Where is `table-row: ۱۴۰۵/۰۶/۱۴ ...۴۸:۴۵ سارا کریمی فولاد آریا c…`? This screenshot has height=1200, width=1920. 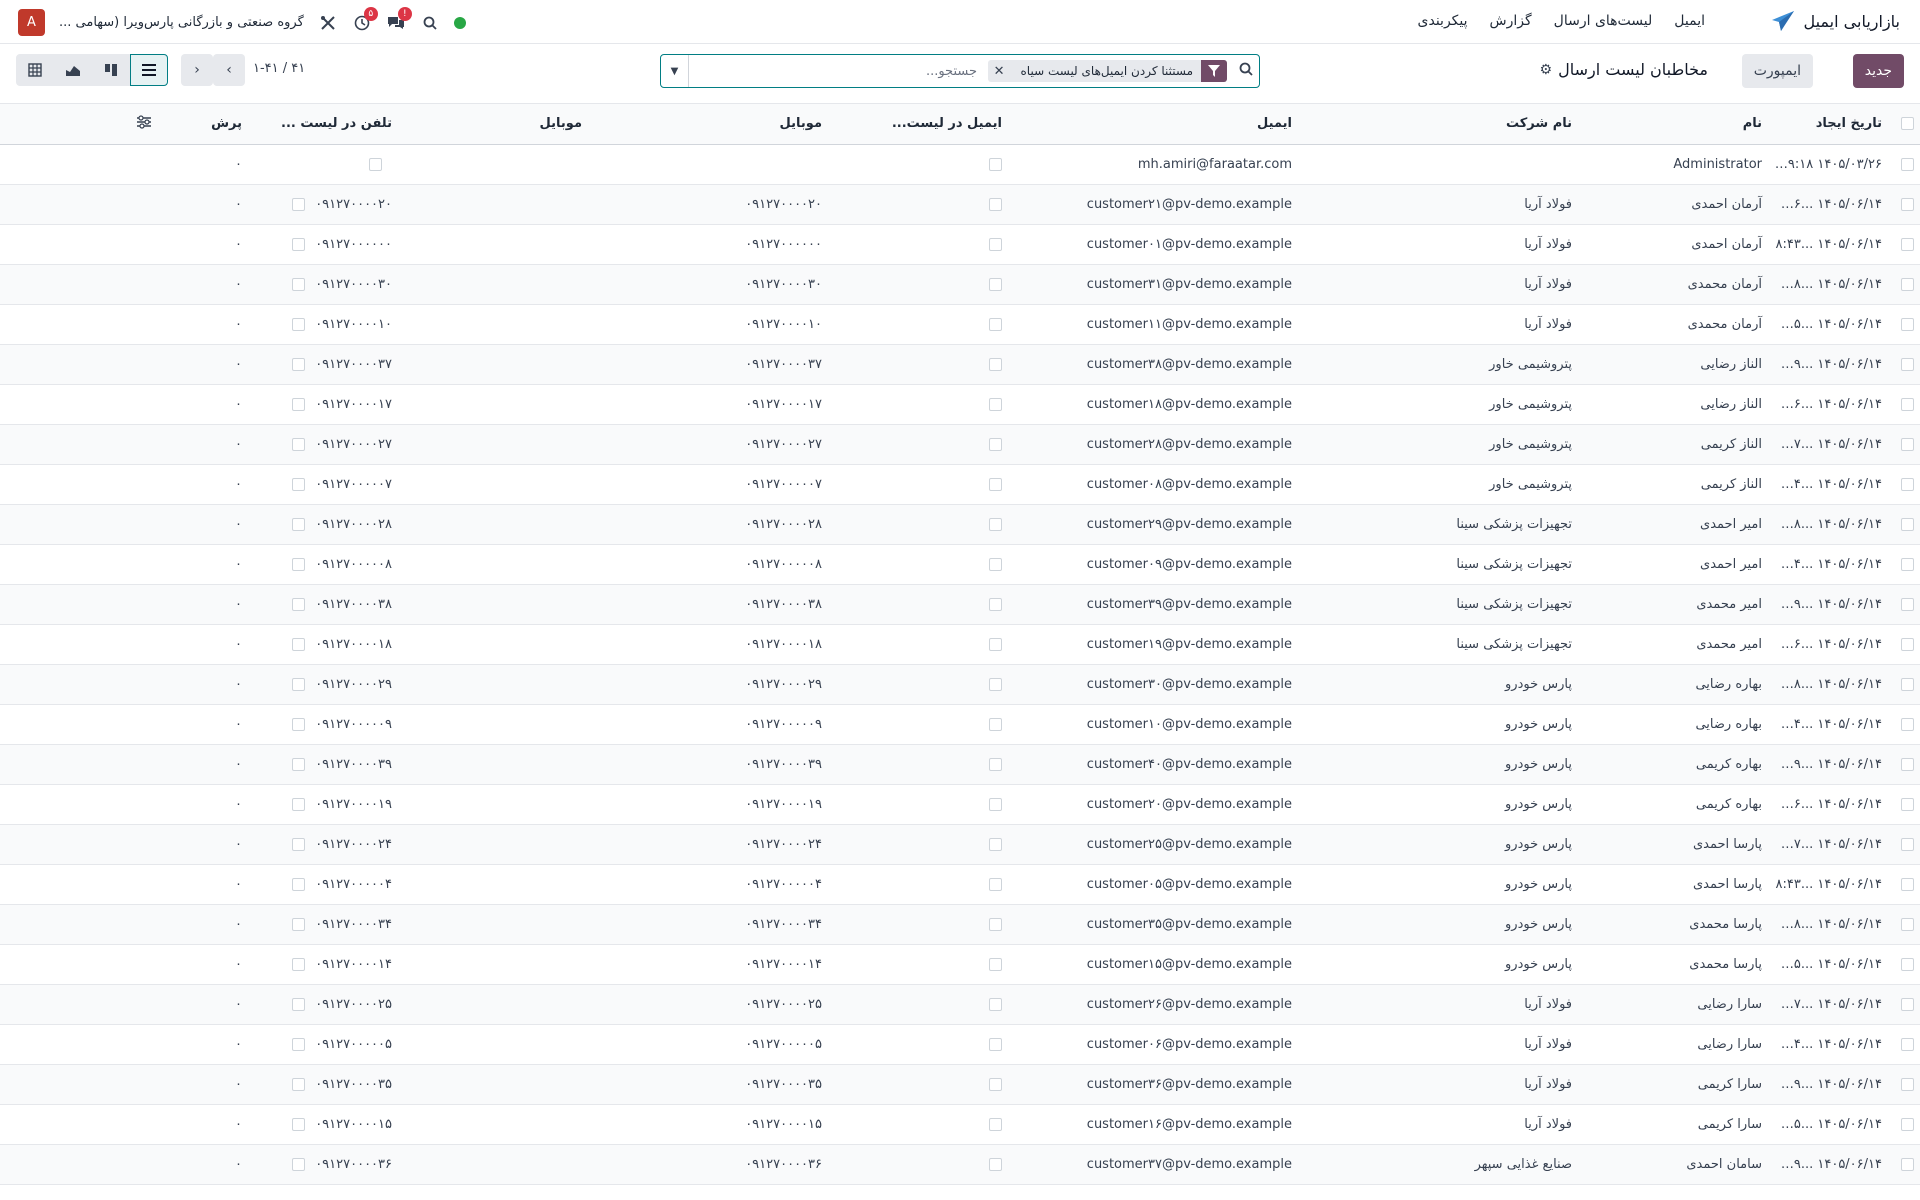
table-row: ۱۴۰۵/۰۶/۱۴ ...۴۸:۴۵ سارا کریمی فولاد آریا c… is located at coordinates (960, 1124).